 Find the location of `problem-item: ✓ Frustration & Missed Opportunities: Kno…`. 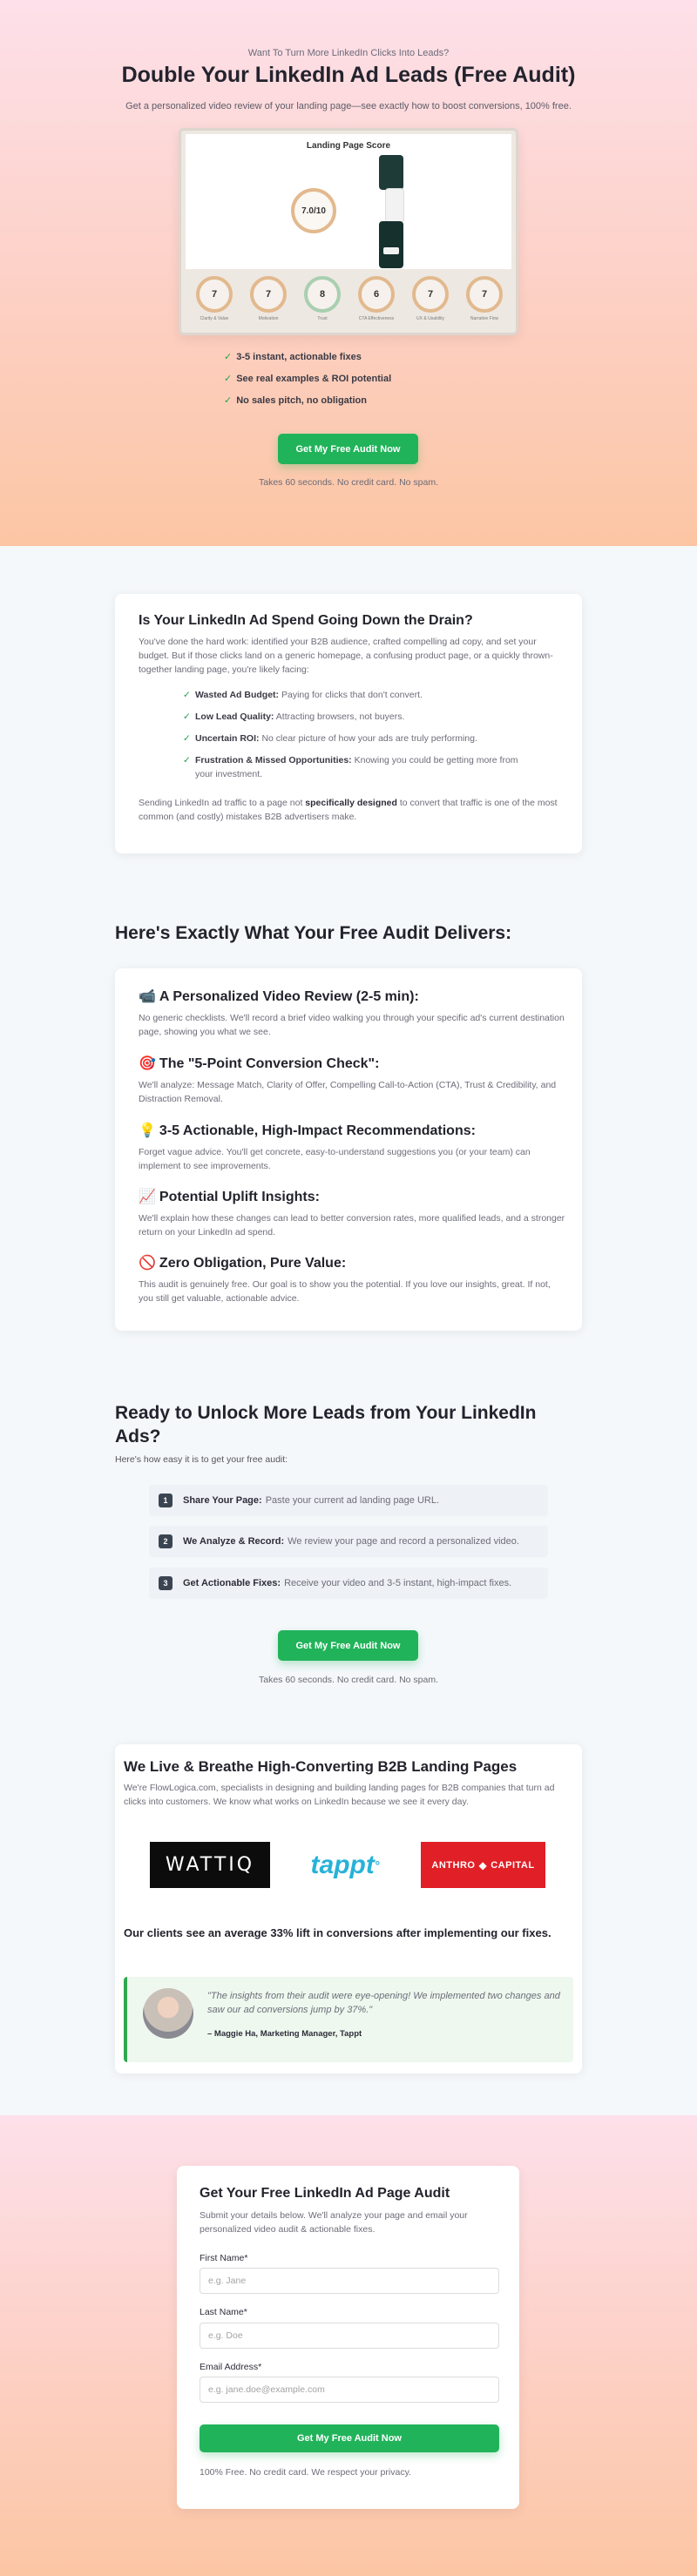

problem-item: ✓ Frustration & Missed Opportunities: Kno… is located at coordinates (350, 767).